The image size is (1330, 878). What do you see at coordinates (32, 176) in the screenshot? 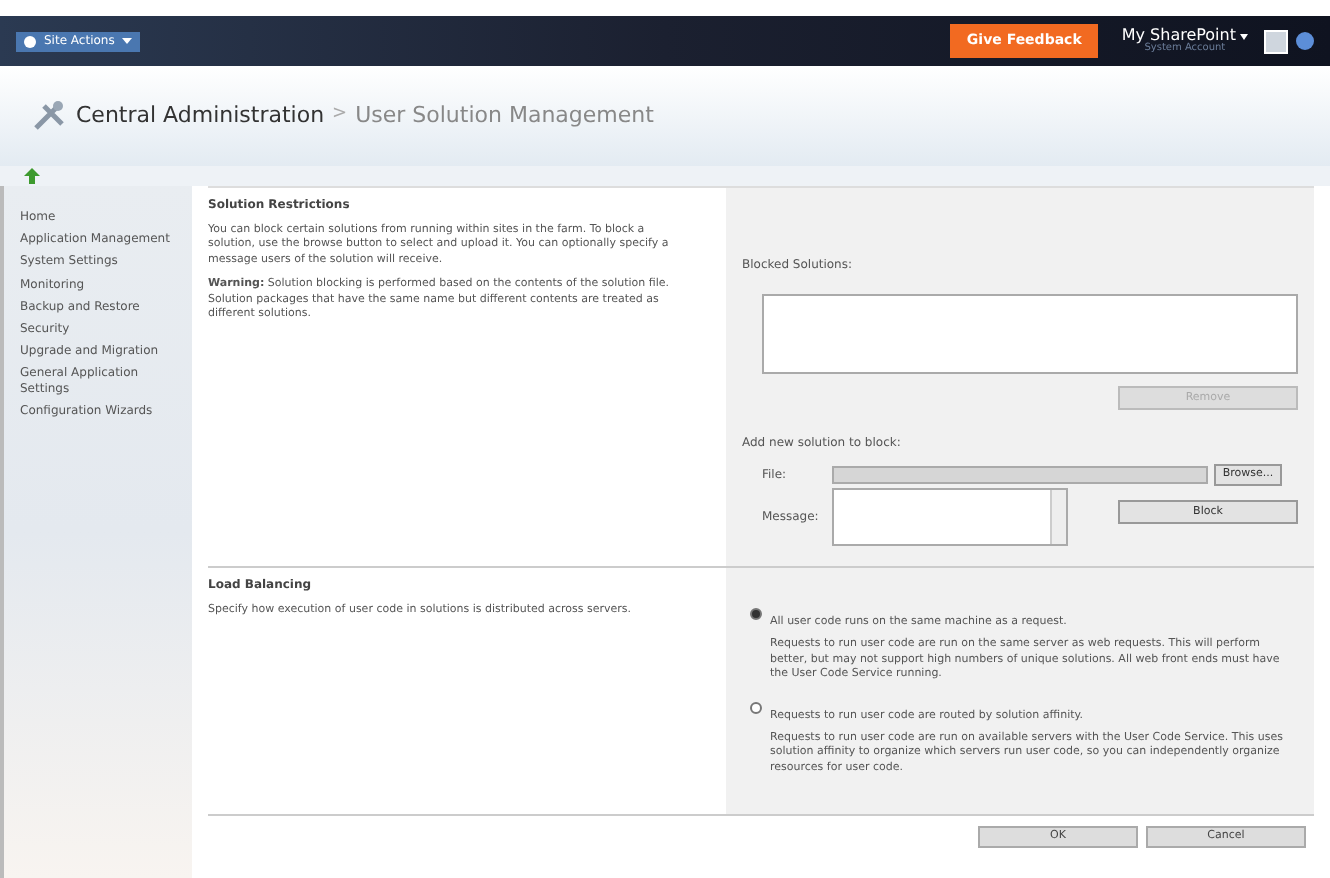
I see `up-arrow-icon` at bounding box center [32, 176].